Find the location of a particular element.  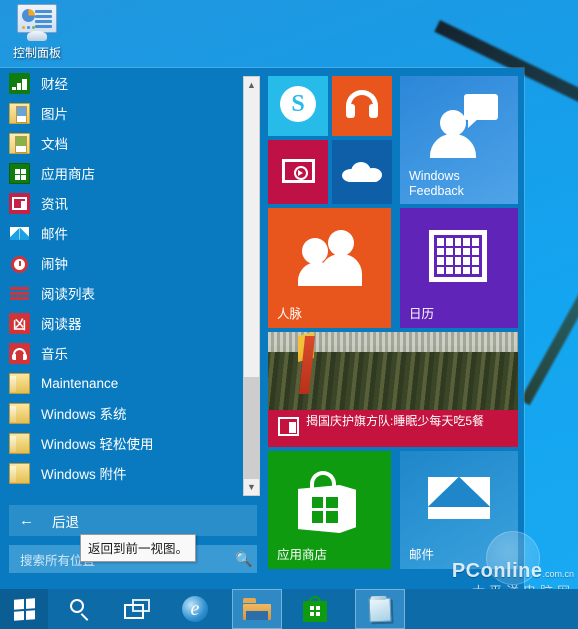

mail-icon is located at coordinates (19, 233).